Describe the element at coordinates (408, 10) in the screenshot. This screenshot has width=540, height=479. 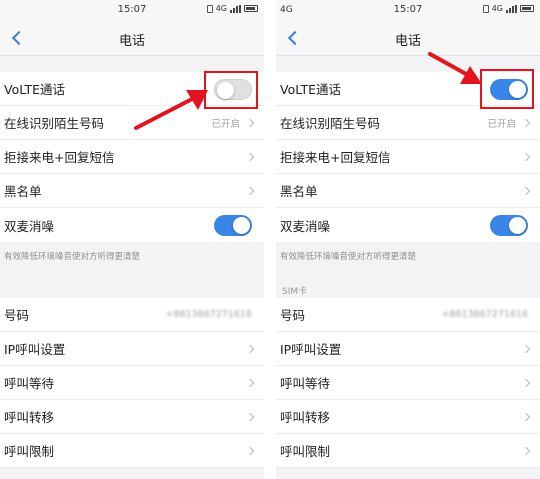
I see `status-bar: 4G 15:07 4G` at that location.